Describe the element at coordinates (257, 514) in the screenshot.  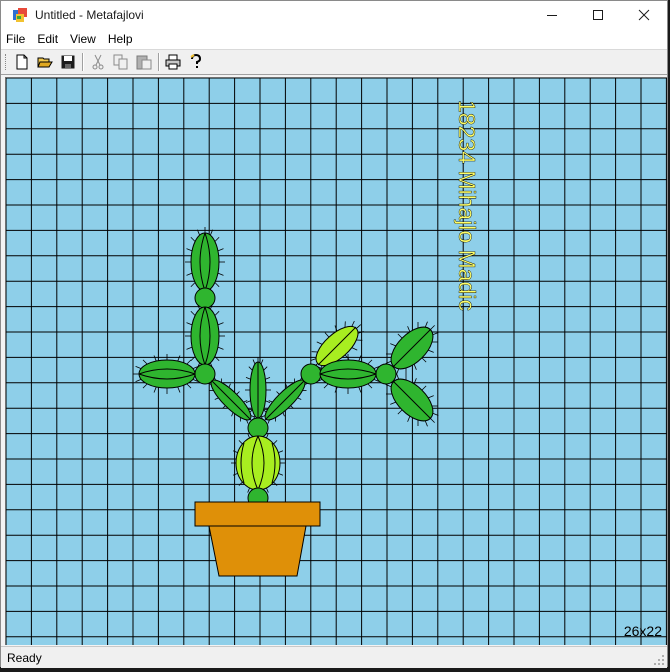
I see `pot-rim` at that location.